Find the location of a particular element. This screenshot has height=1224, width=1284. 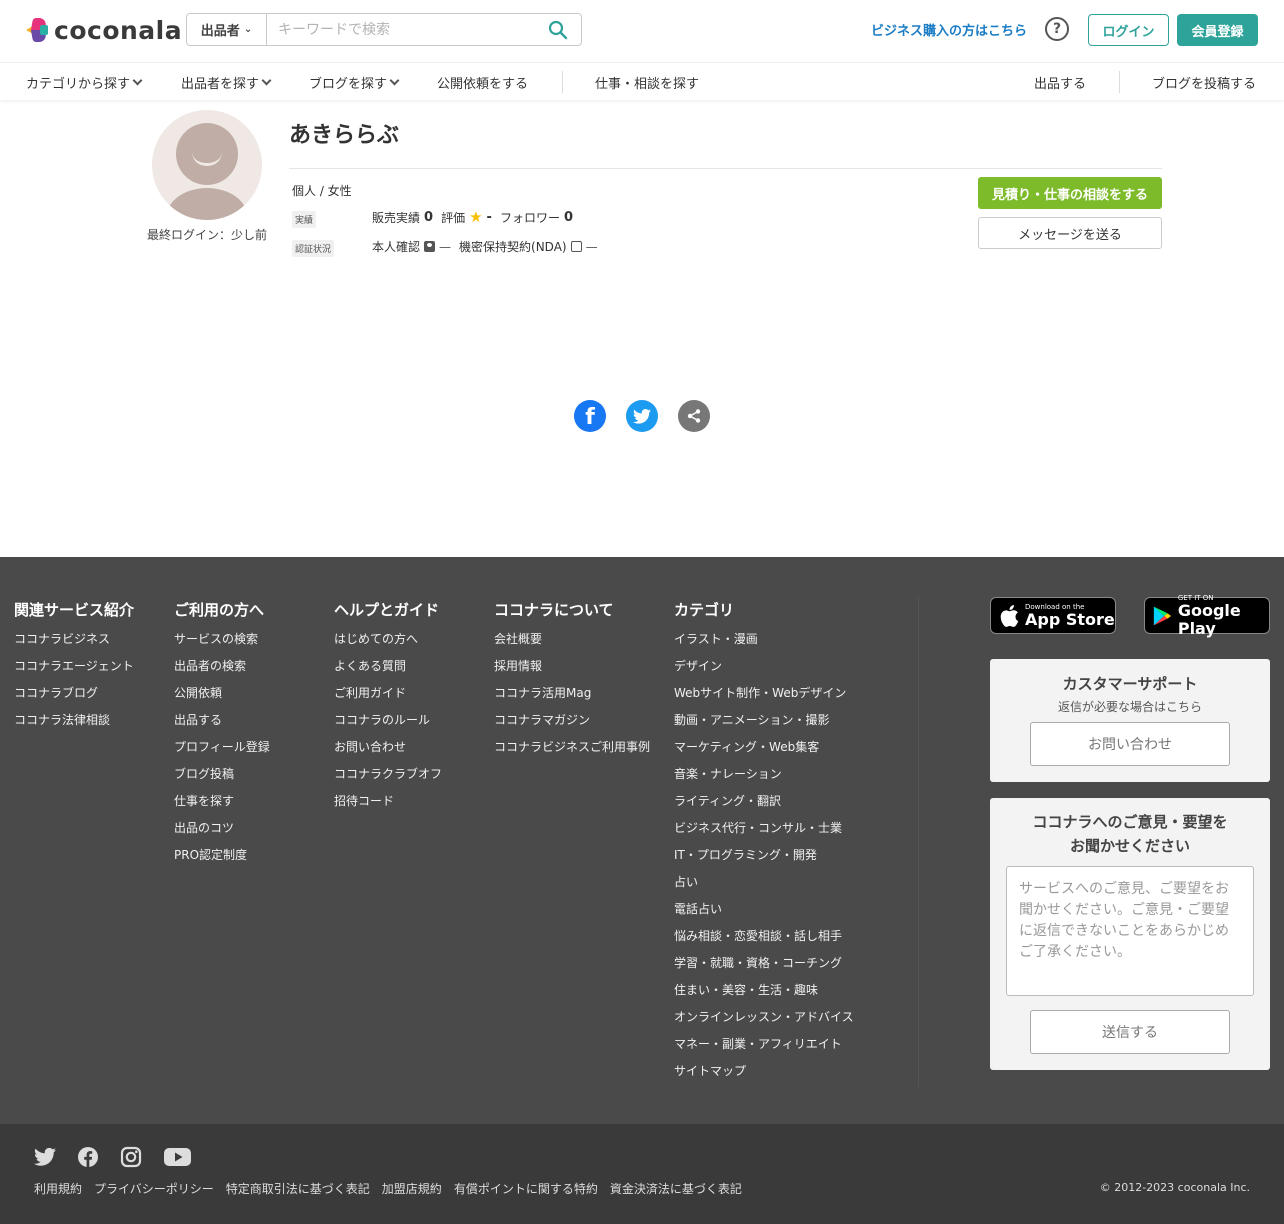

footer-link: サービスの検索 is located at coordinates (222, 645).